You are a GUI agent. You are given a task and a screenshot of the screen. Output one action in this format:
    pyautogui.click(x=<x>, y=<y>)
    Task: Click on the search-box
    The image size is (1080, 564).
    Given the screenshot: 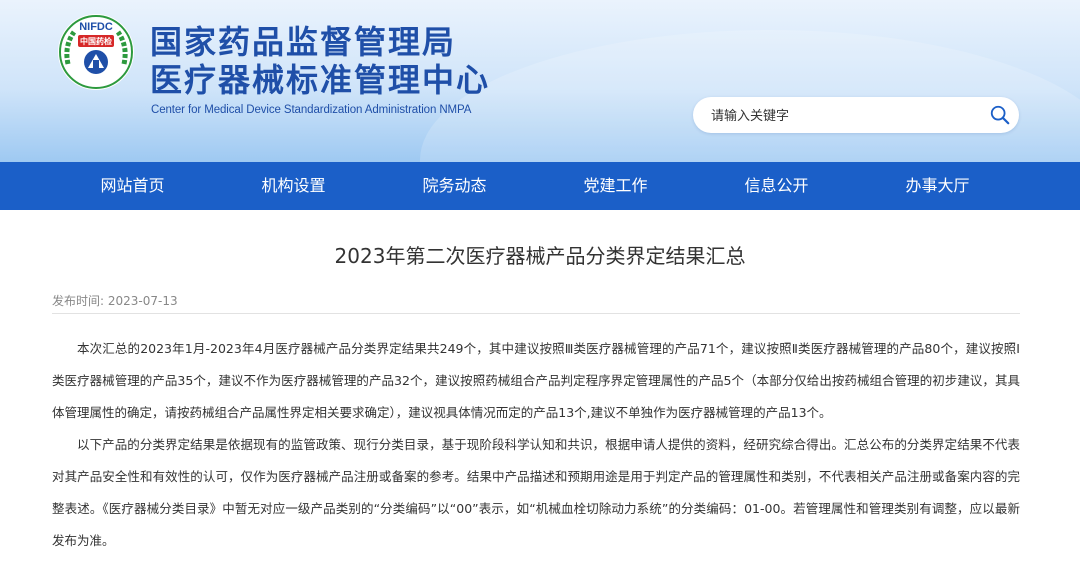 What is the action you would take?
    pyautogui.click(x=856, y=115)
    